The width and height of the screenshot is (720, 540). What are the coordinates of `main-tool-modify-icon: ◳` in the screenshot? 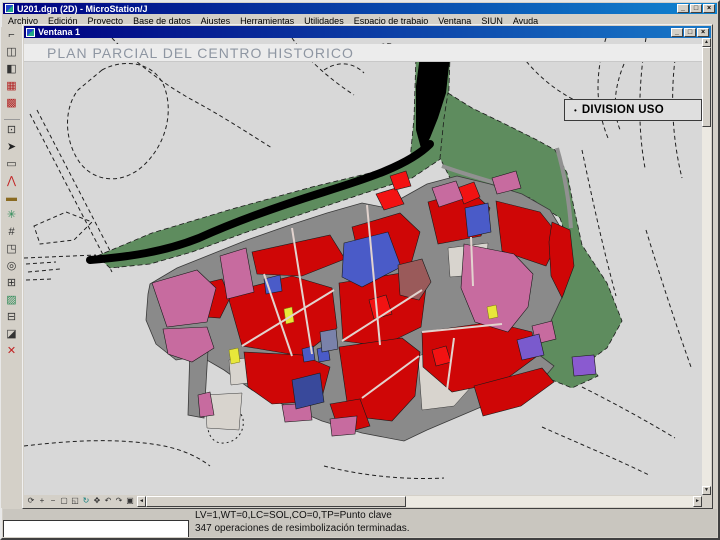 It's located at (12, 249).